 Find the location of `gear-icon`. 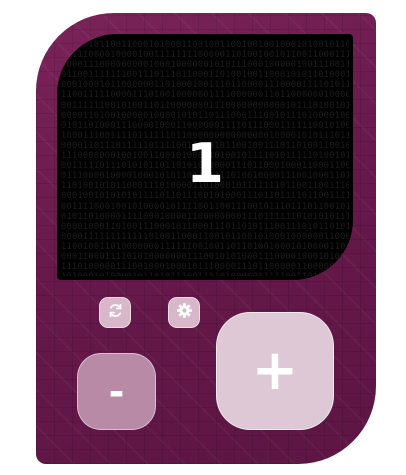

gear-icon is located at coordinates (184, 312).